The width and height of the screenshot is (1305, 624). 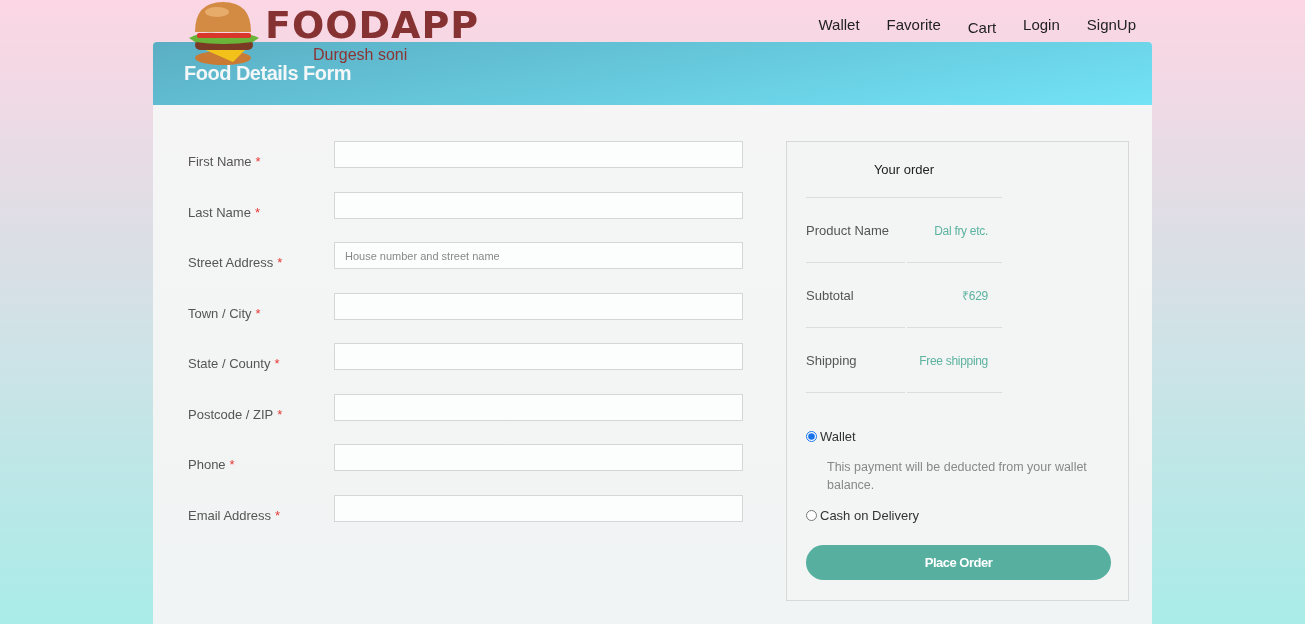 I want to click on table-cell: Product Name, so click(x=855, y=231).